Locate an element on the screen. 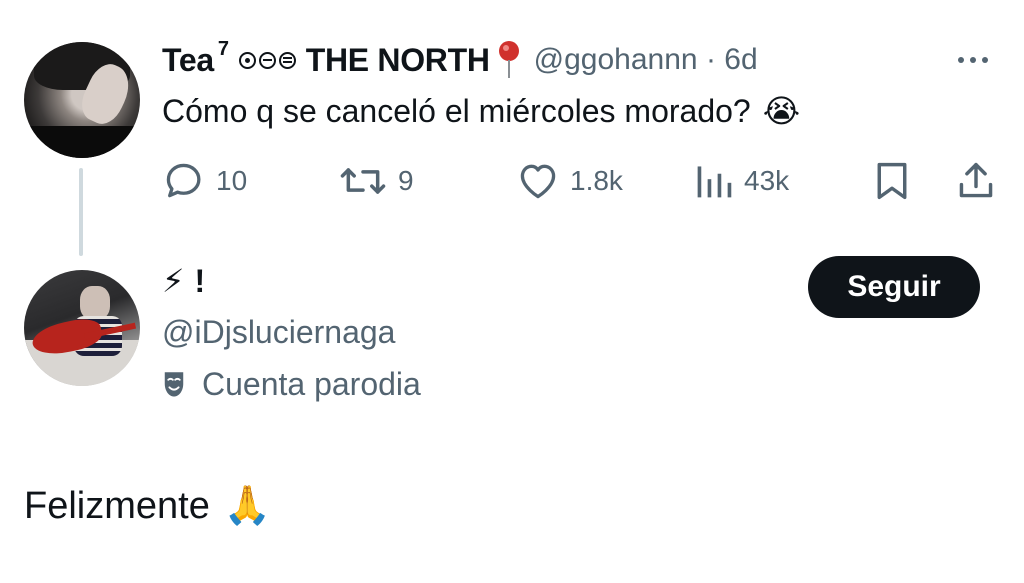  reply-icon is located at coordinates (183, 180).